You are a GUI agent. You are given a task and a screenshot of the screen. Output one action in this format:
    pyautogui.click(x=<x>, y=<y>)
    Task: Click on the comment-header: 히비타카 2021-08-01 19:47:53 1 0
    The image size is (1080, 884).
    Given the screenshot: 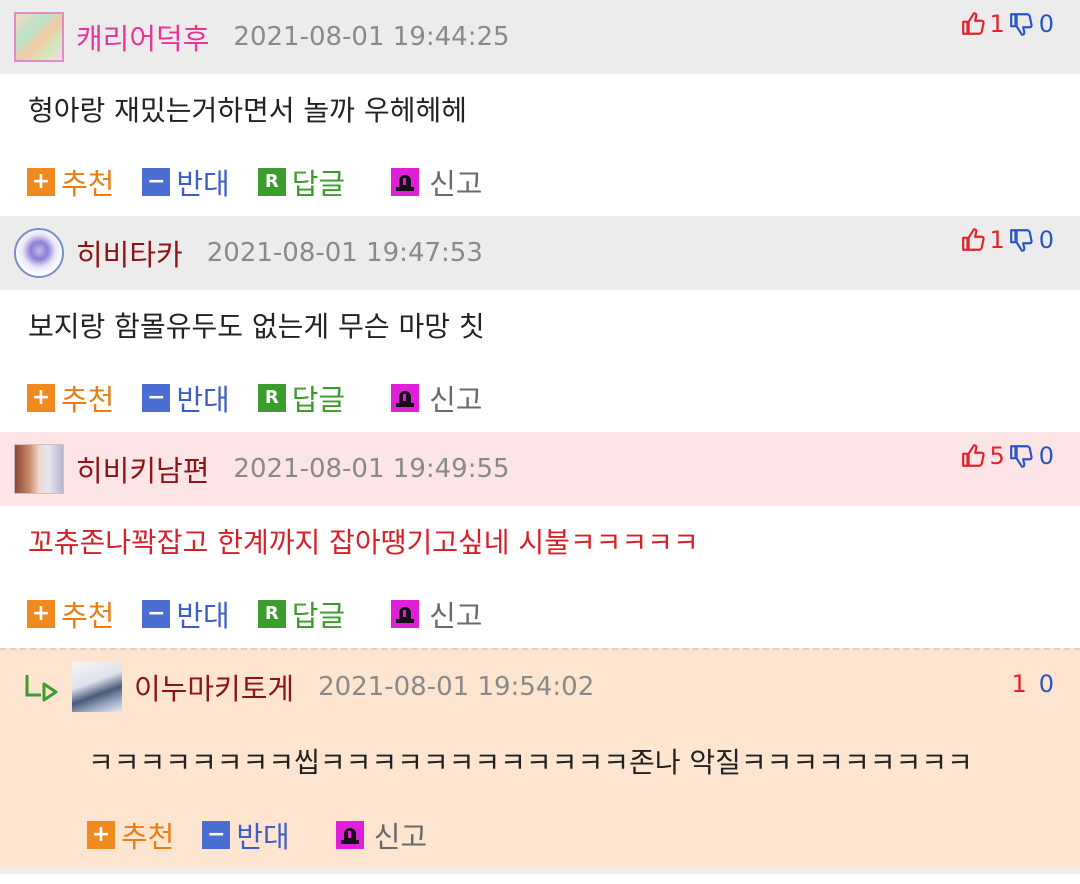 What is the action you would take?
    pyautogui.click(x=540, y=253)
    